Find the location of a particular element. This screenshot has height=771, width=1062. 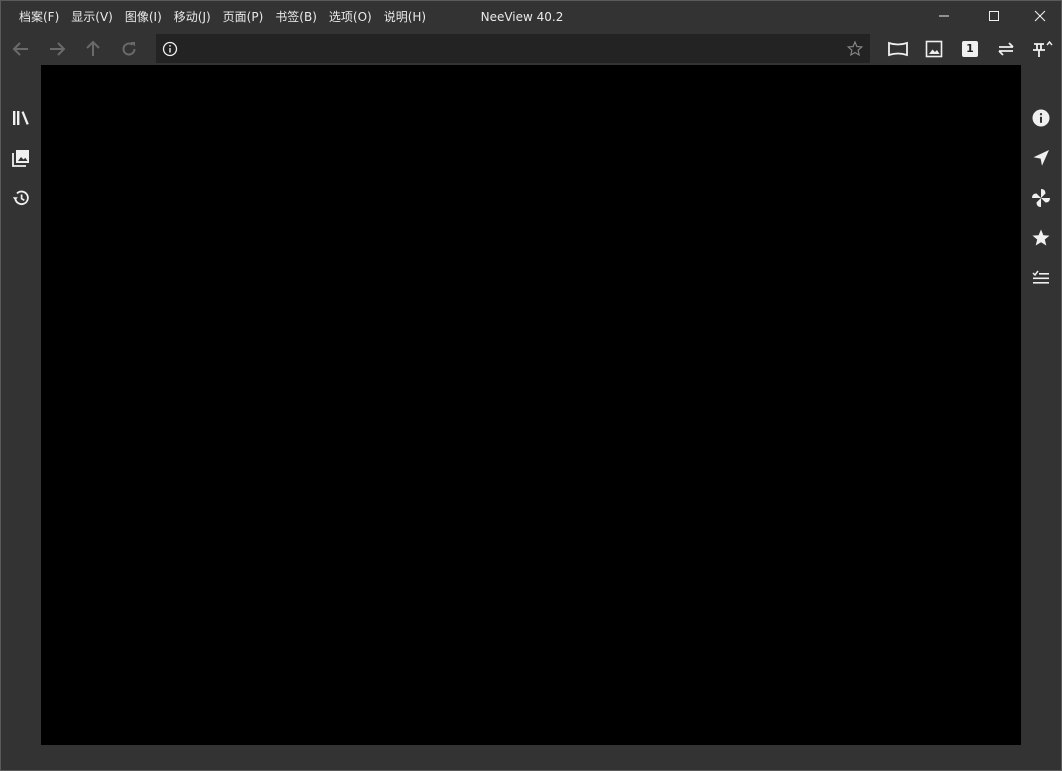

menu-image: 图像(I) is located at coordinates (143, 17).